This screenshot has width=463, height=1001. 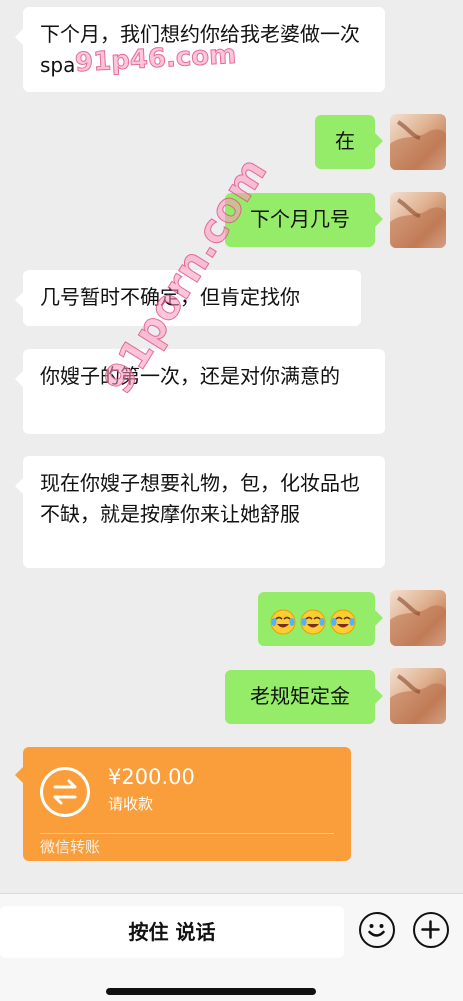 I want to click on plus-icon, so click(x=431, y=930).